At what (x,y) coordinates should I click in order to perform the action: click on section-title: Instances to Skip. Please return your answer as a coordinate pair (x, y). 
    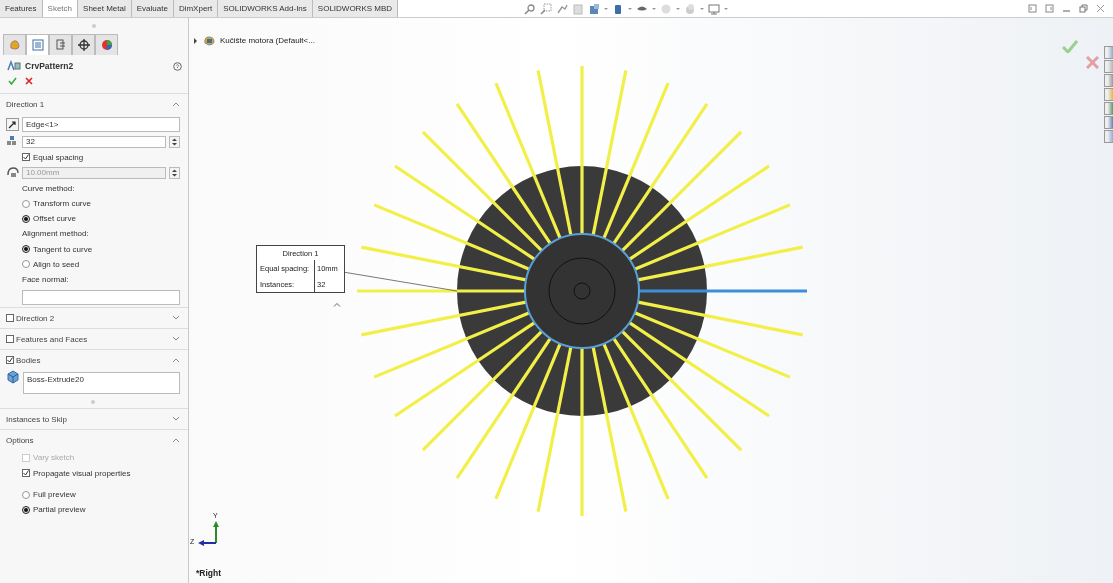
    Looking at the image, I should click on (88, 419).